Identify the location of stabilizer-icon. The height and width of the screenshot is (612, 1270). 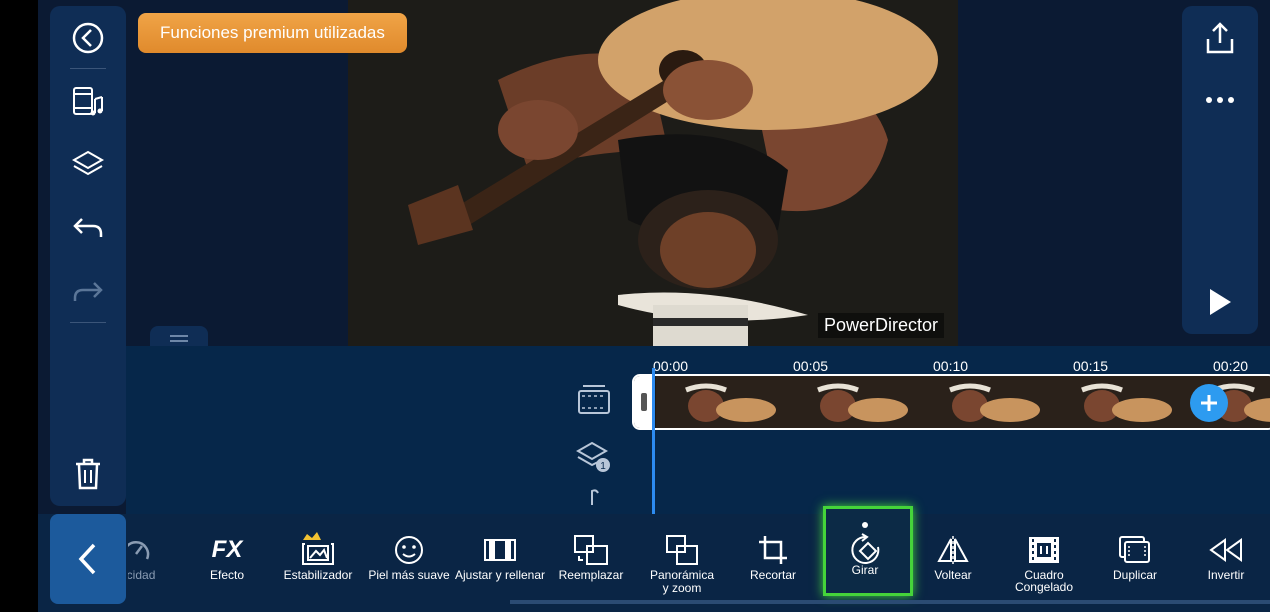
(318, 549).